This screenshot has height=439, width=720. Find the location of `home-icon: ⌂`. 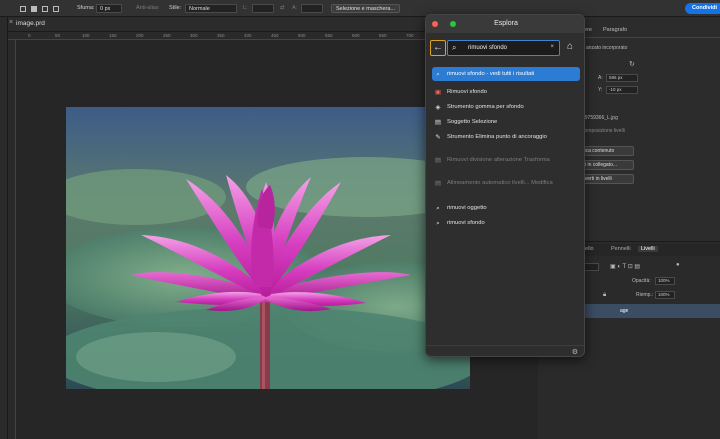

home-icon: ⌂ is located at coordinates (570, 46).